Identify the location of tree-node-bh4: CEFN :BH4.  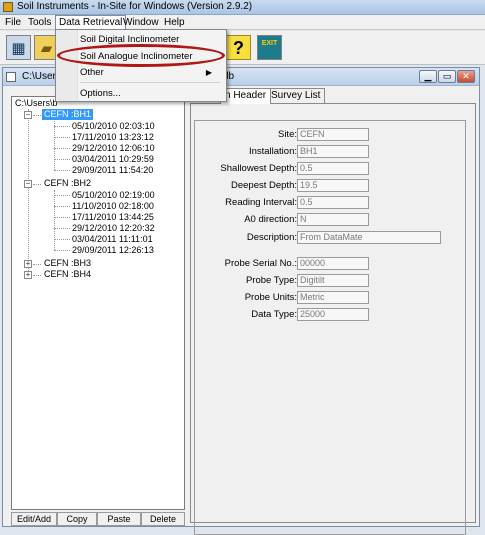
(67, 274).